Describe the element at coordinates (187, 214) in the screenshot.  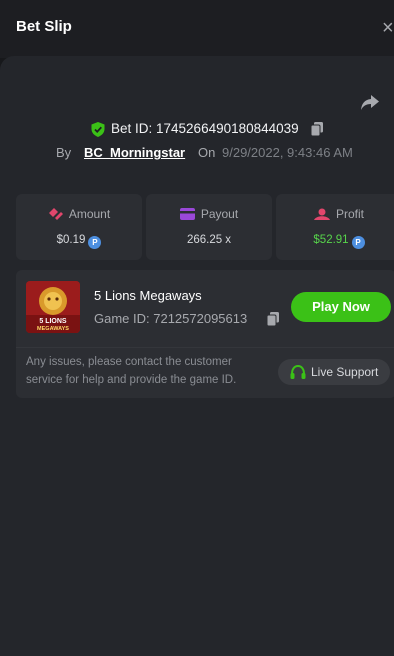
I see `payout-icon` at that location.